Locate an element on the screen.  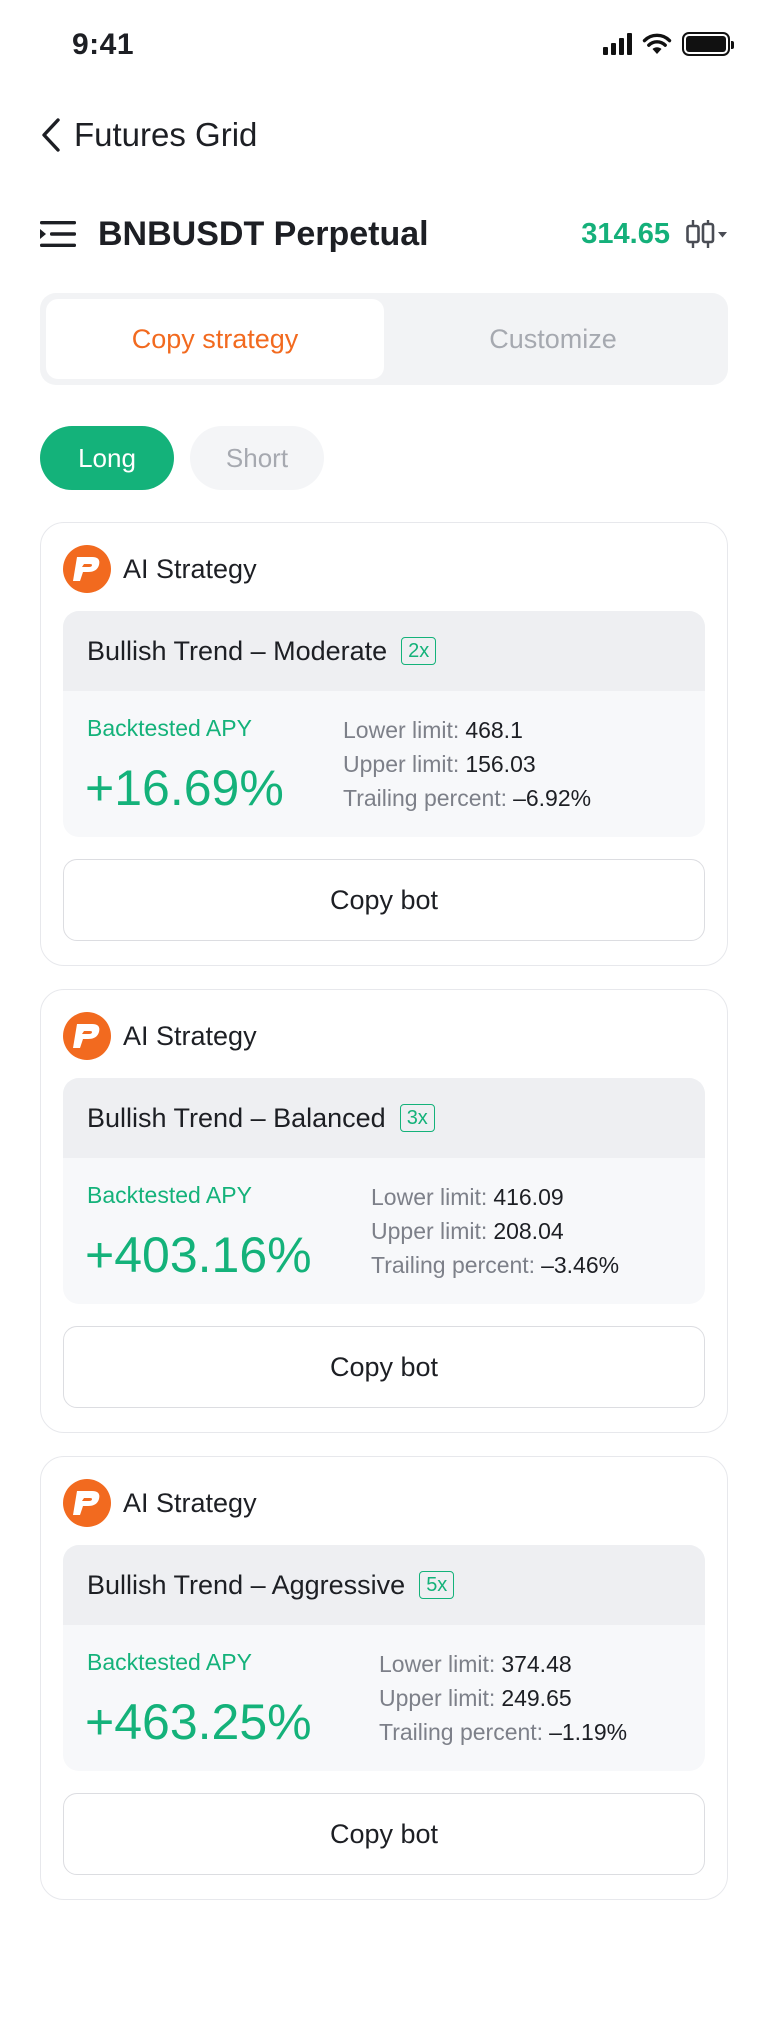
short-pill: Short is located at coordinates (257, 458).